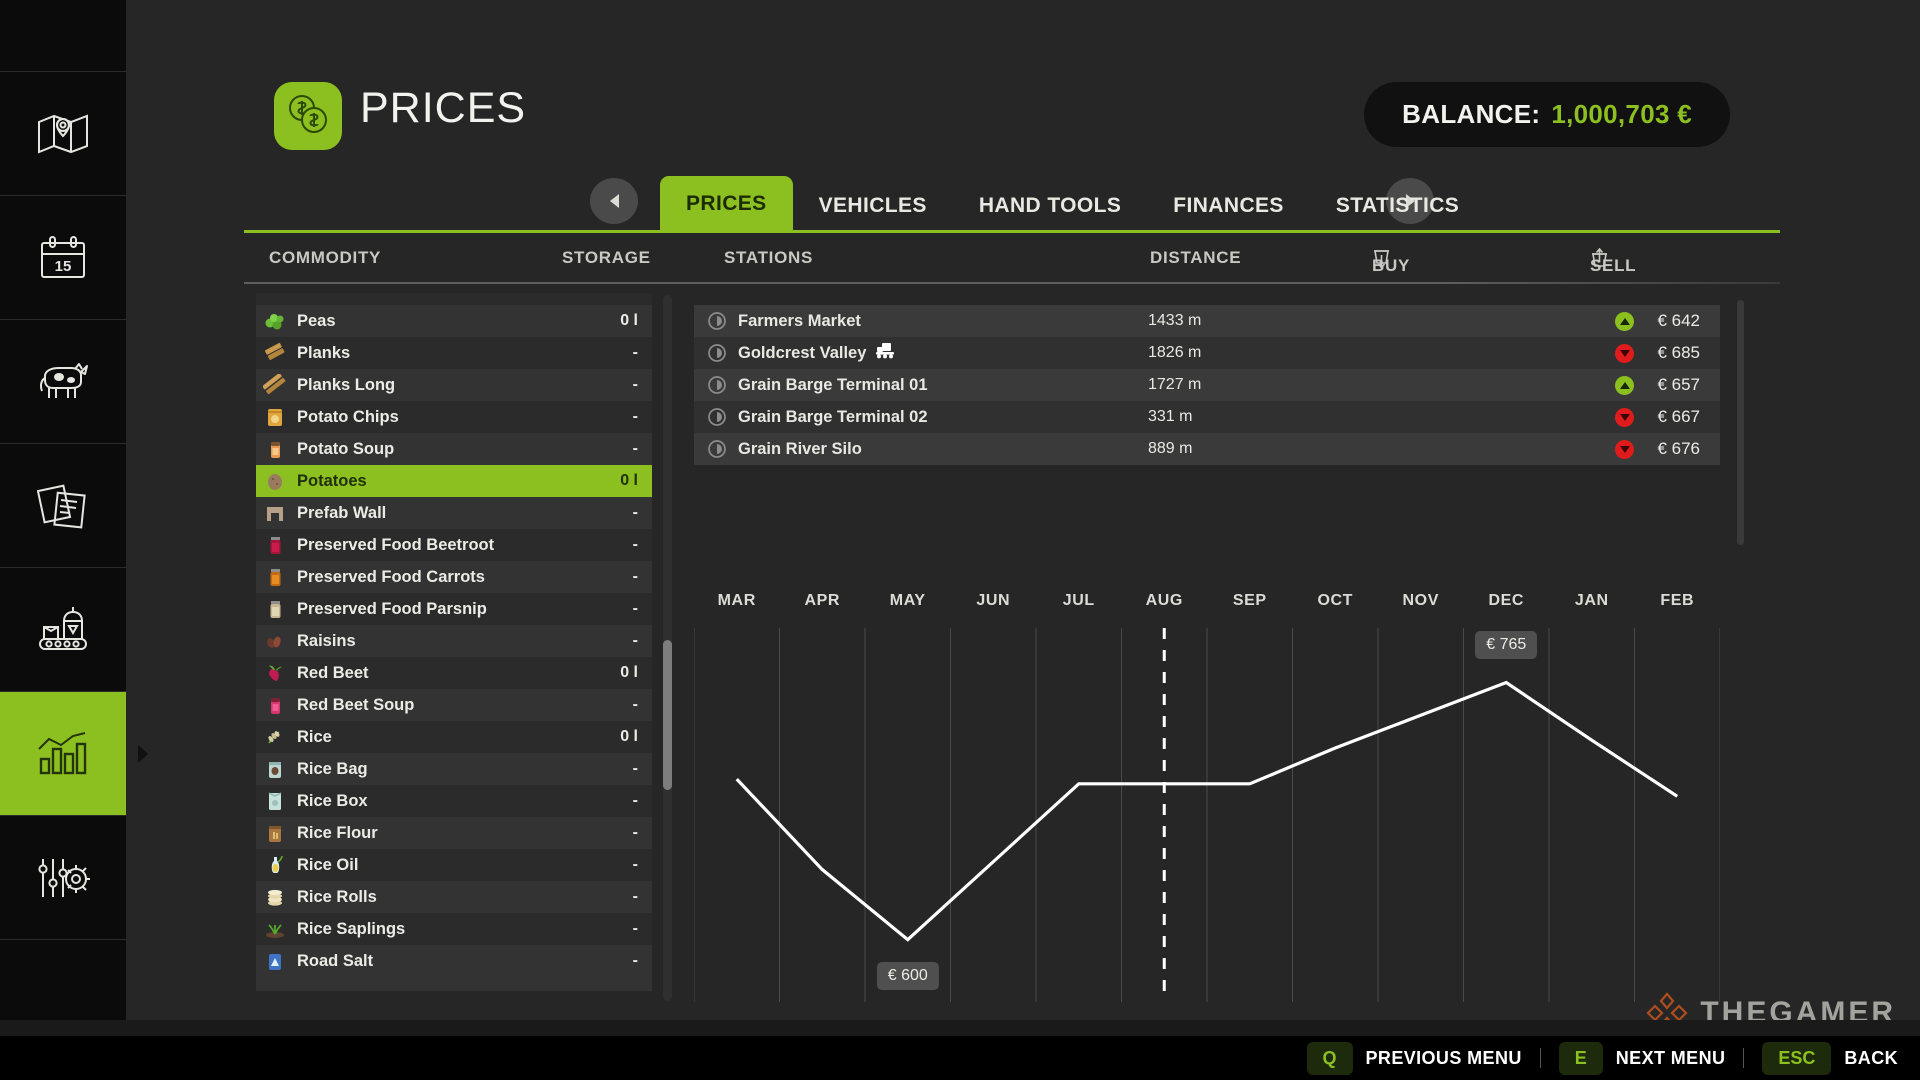  I want to click on calendar-icon: 15, so click(63, 258).